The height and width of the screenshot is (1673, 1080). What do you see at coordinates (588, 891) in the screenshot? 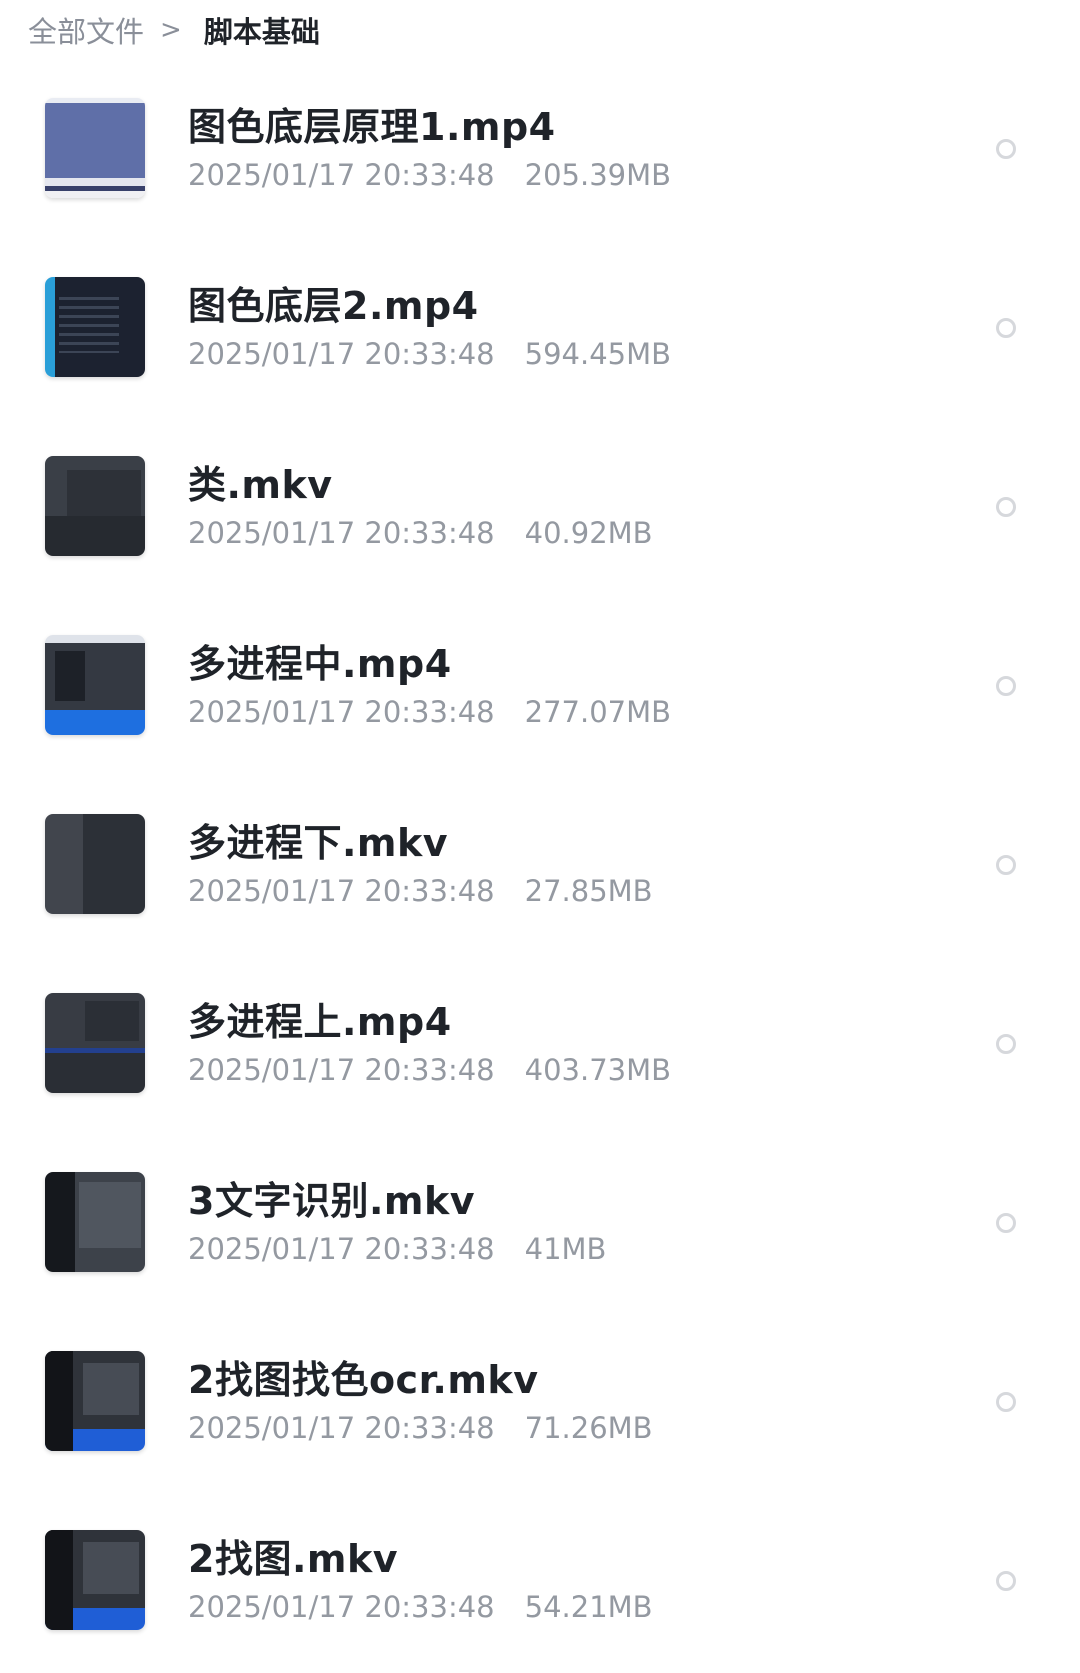
I see `file-size: 27.85MB` at bounding box center [588, 891].